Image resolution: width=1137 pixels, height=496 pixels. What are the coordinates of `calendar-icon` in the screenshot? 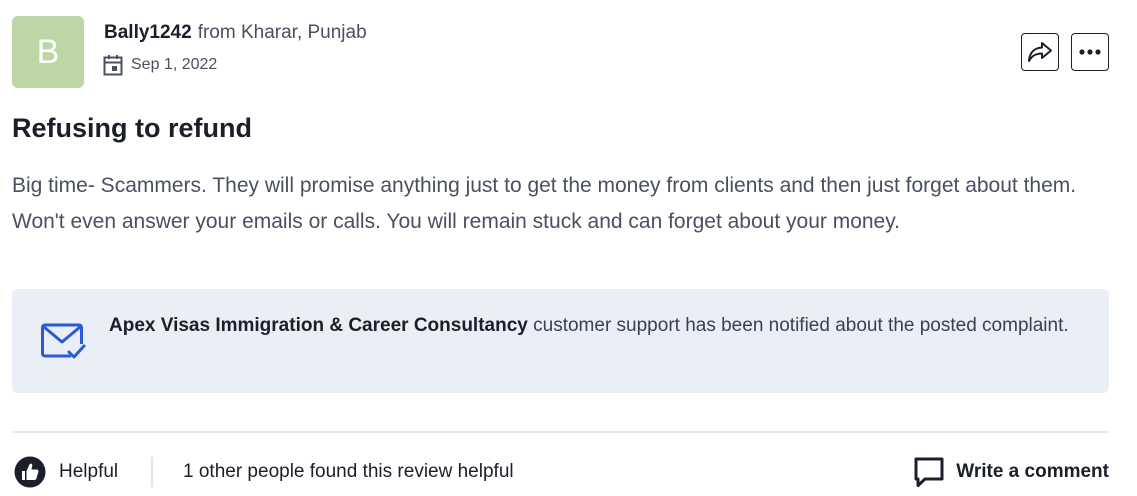 It's located at (113, 65).